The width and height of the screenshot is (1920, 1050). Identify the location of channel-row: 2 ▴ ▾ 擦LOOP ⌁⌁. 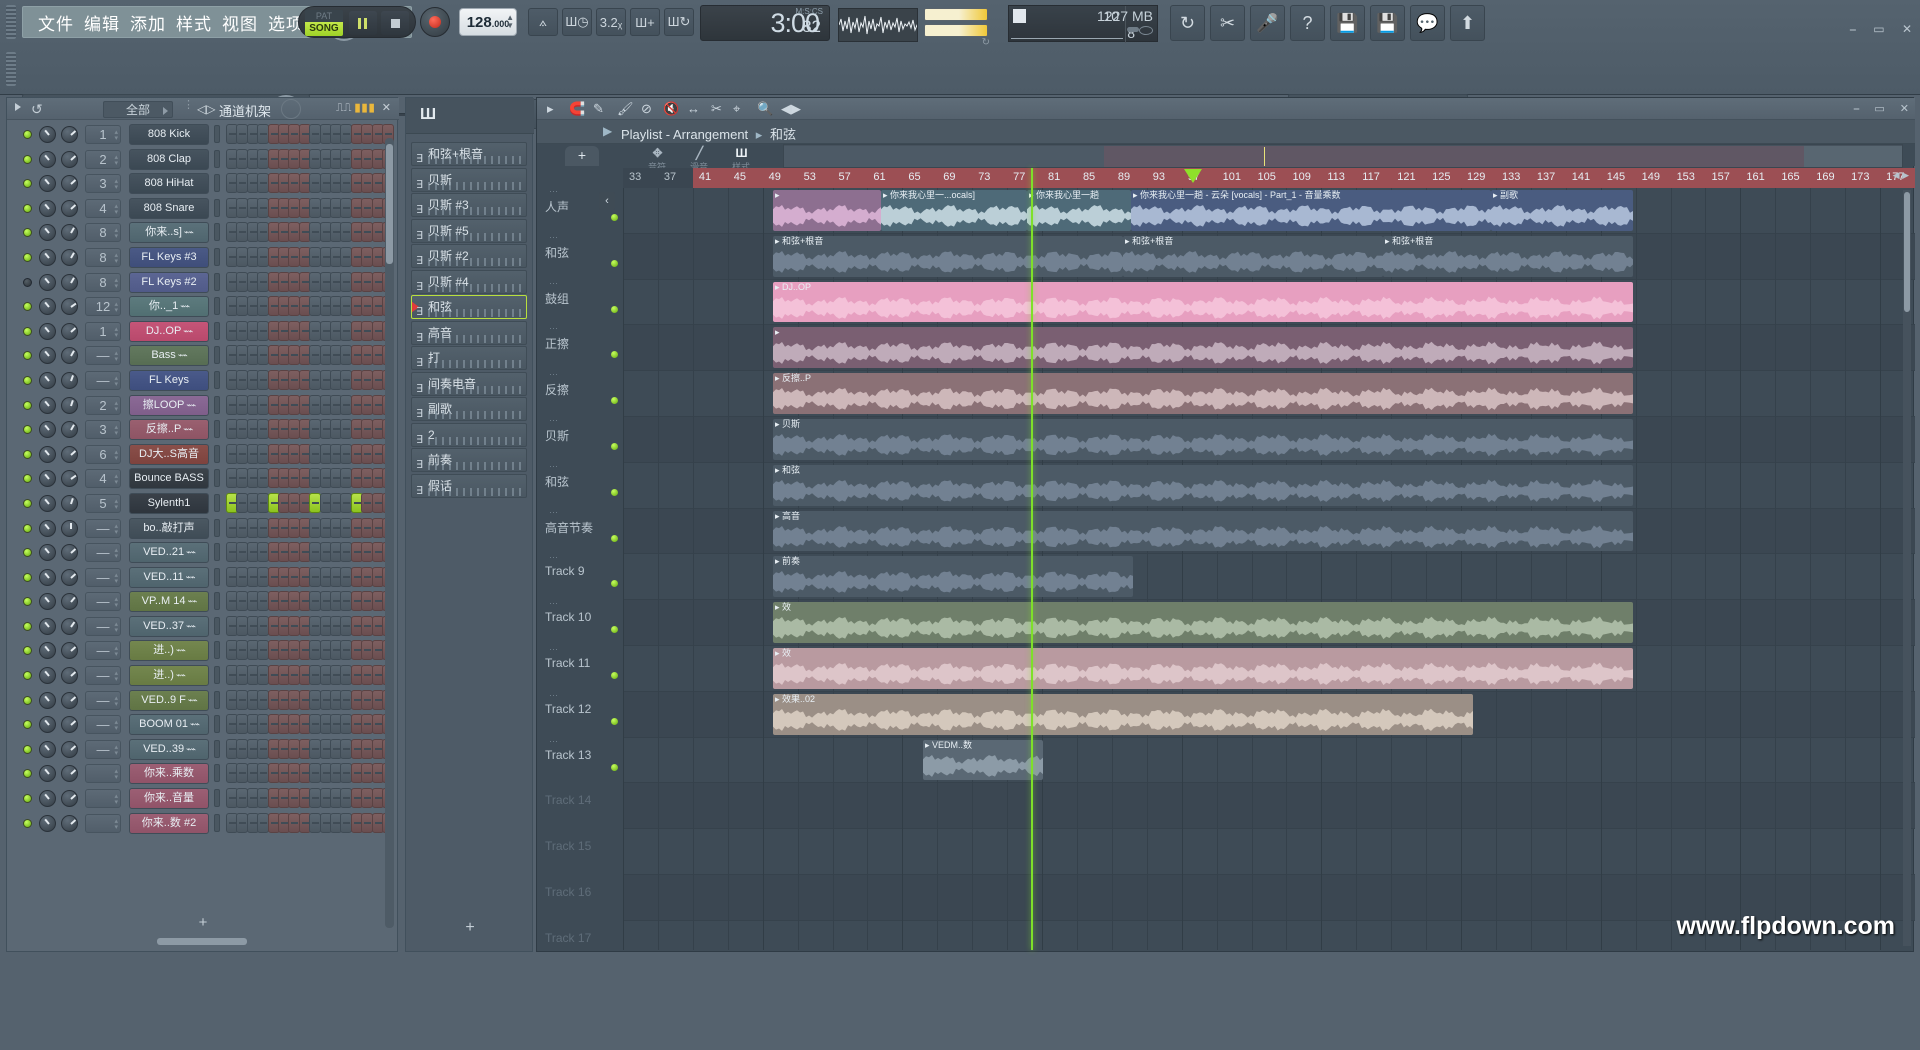
(203, 405).